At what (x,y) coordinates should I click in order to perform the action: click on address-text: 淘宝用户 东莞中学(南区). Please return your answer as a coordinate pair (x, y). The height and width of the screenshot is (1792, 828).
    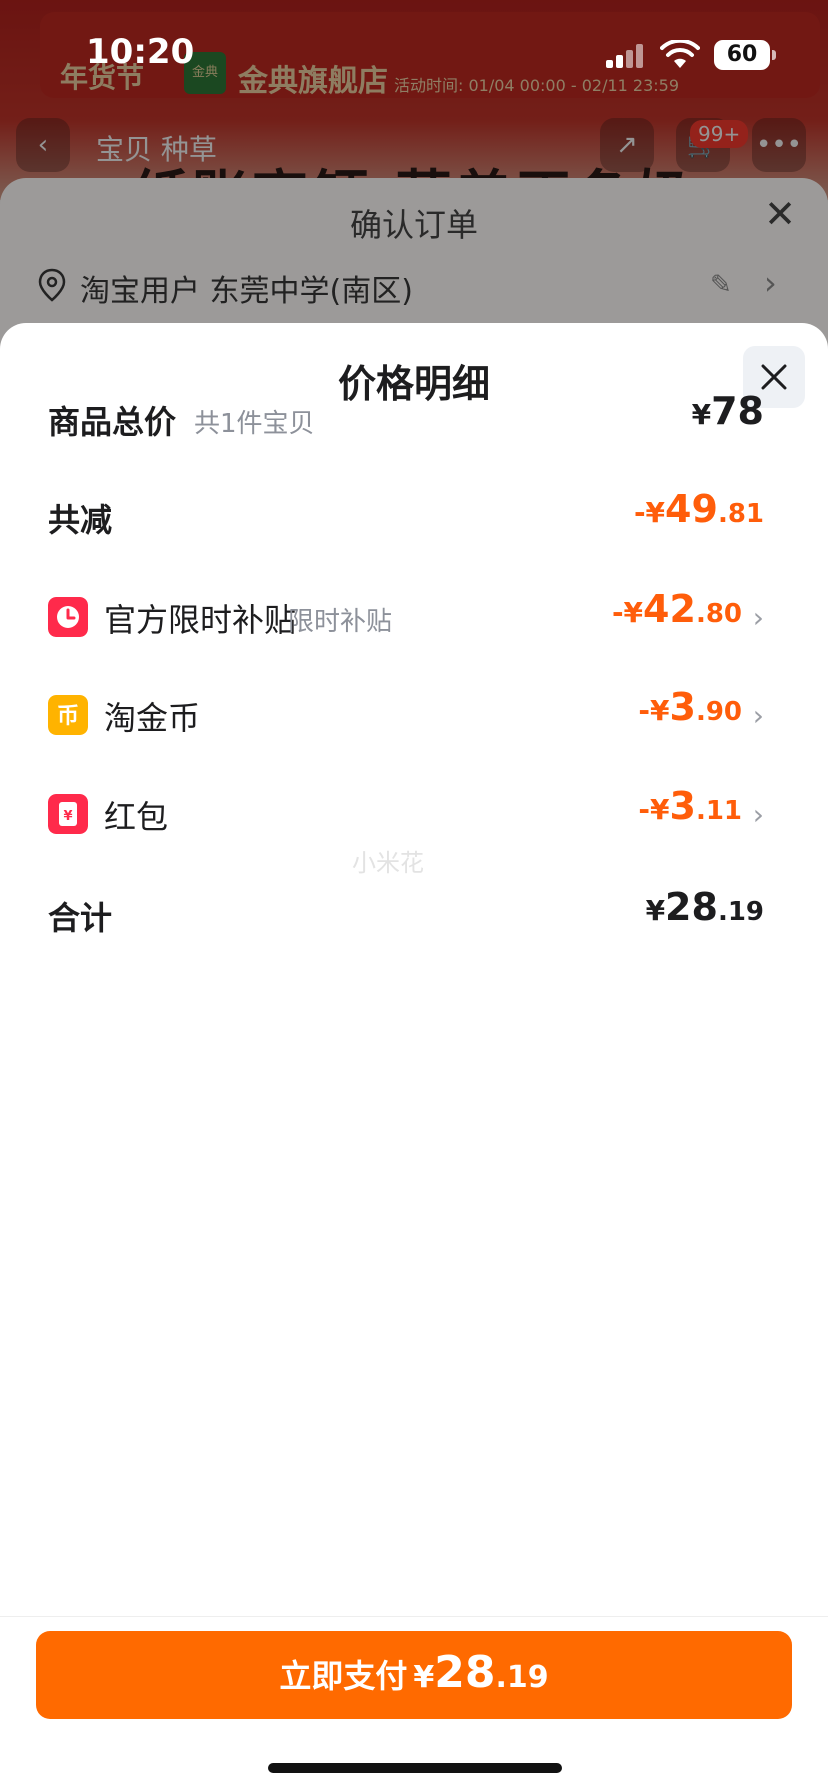
    Looking at the image, I should click on (246, 291).